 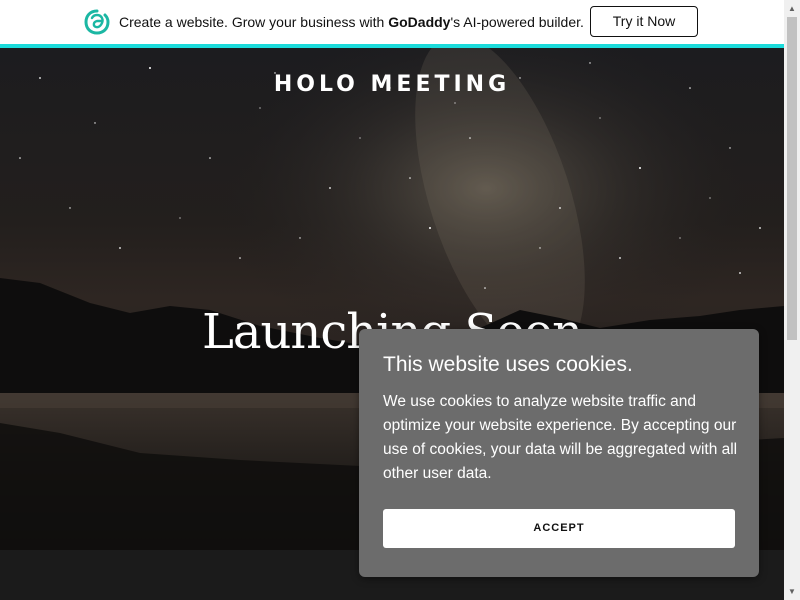 What do you see at coordinates (419, 22) in the screenshot?
I see `promo-brand: GoDaddy` at bounding box center [419, 22].